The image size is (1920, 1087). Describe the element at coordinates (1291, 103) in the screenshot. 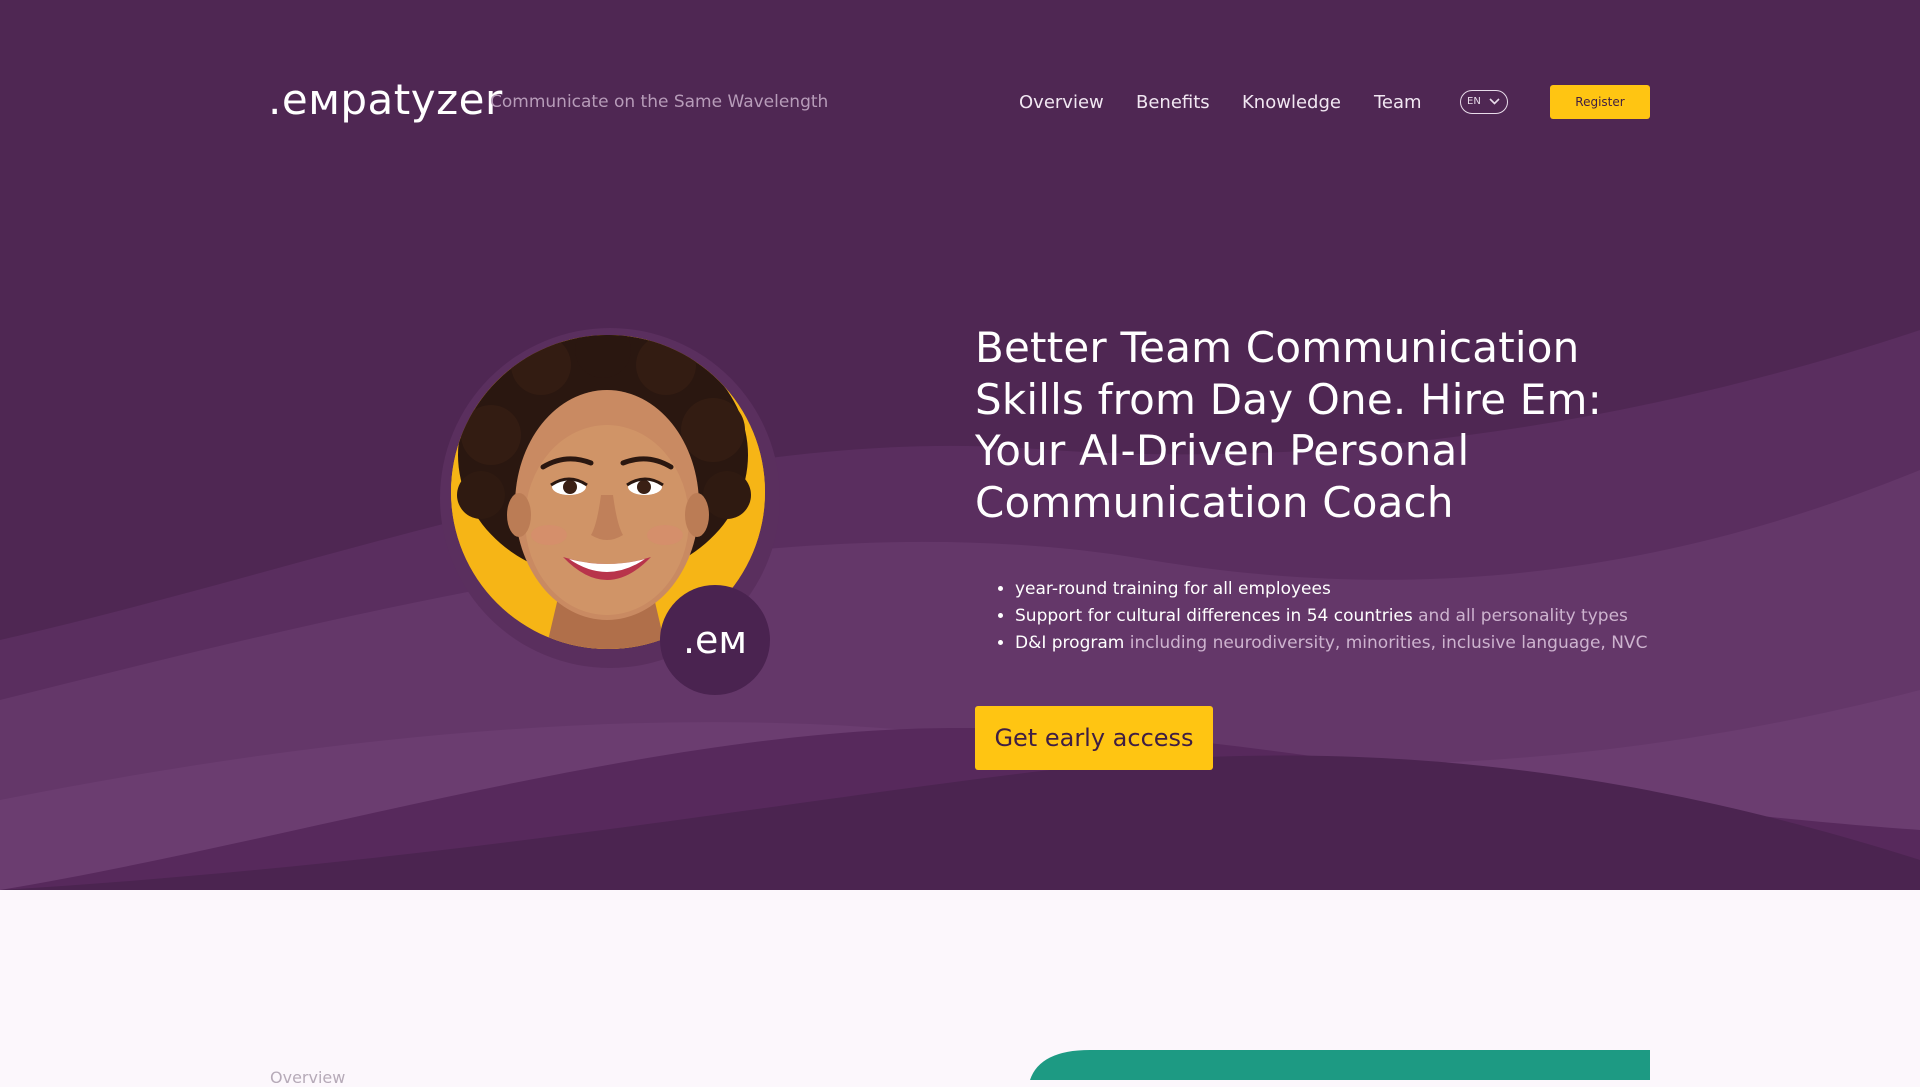

I see `nav-item-knowledge: Knowledge` at that location.